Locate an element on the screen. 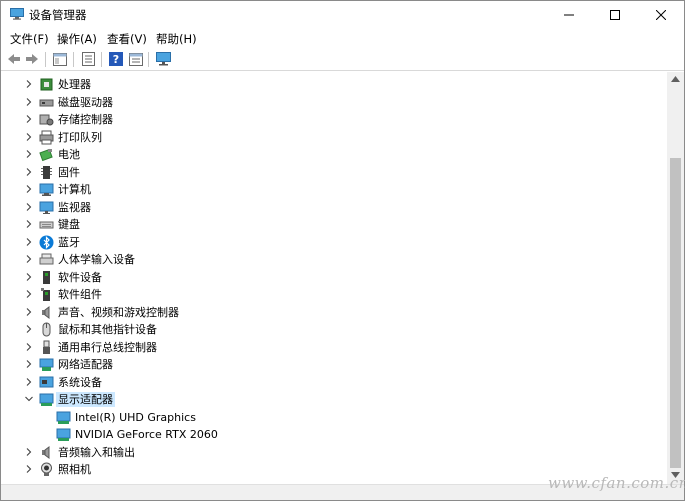 The height and width of the screenshot is (501, 685). close-icon is located at coordinates (661, 14).